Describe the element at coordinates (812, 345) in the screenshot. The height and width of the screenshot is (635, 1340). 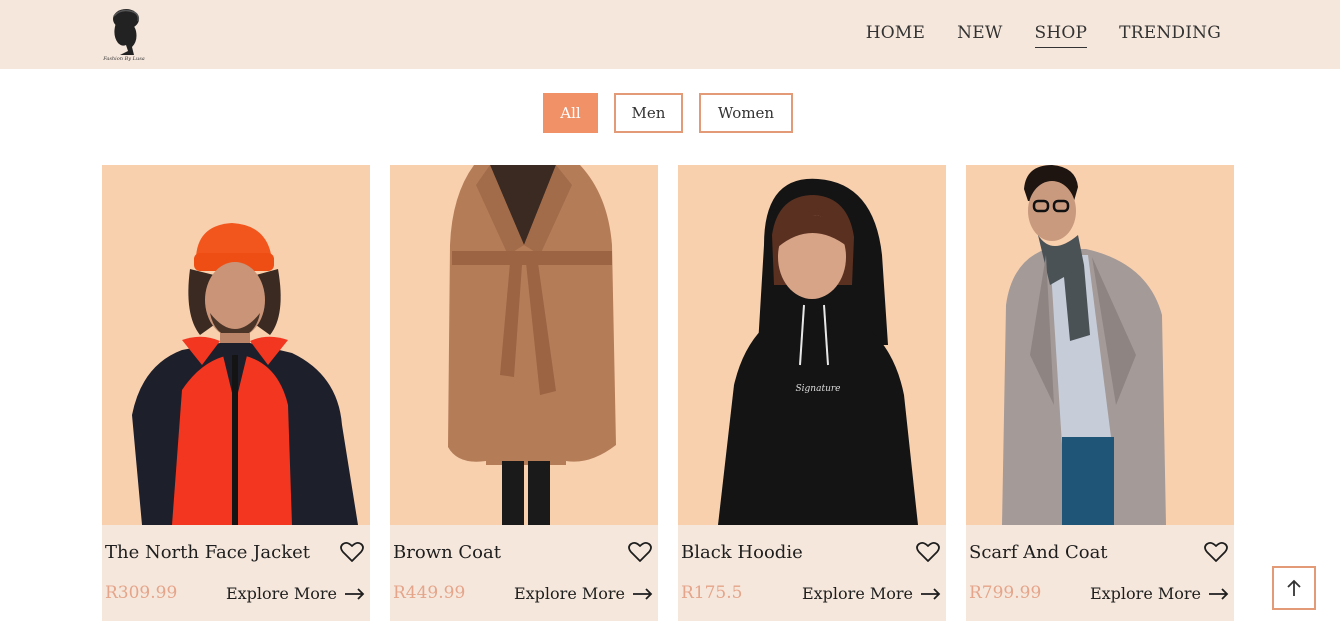
I see `product-image-black-hoodie: Signature` at that location.